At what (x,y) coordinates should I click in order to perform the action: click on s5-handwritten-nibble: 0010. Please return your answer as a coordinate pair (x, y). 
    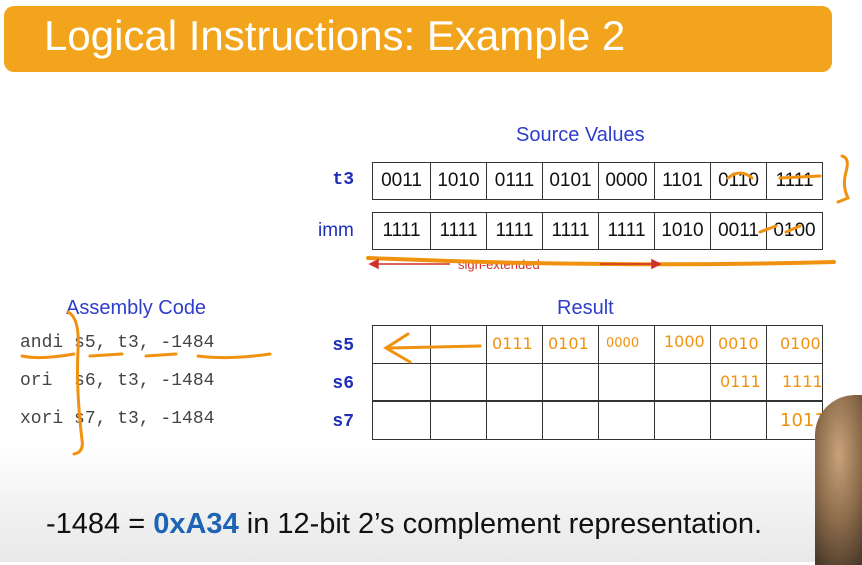
    Looking at the image, I should click on (738, 343).